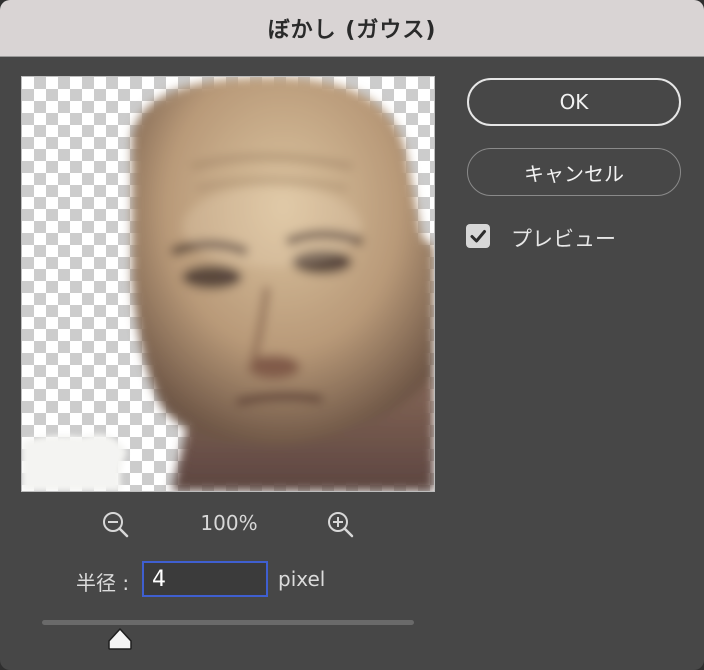  I want to click on checkmark-icon, so click(478, 236).